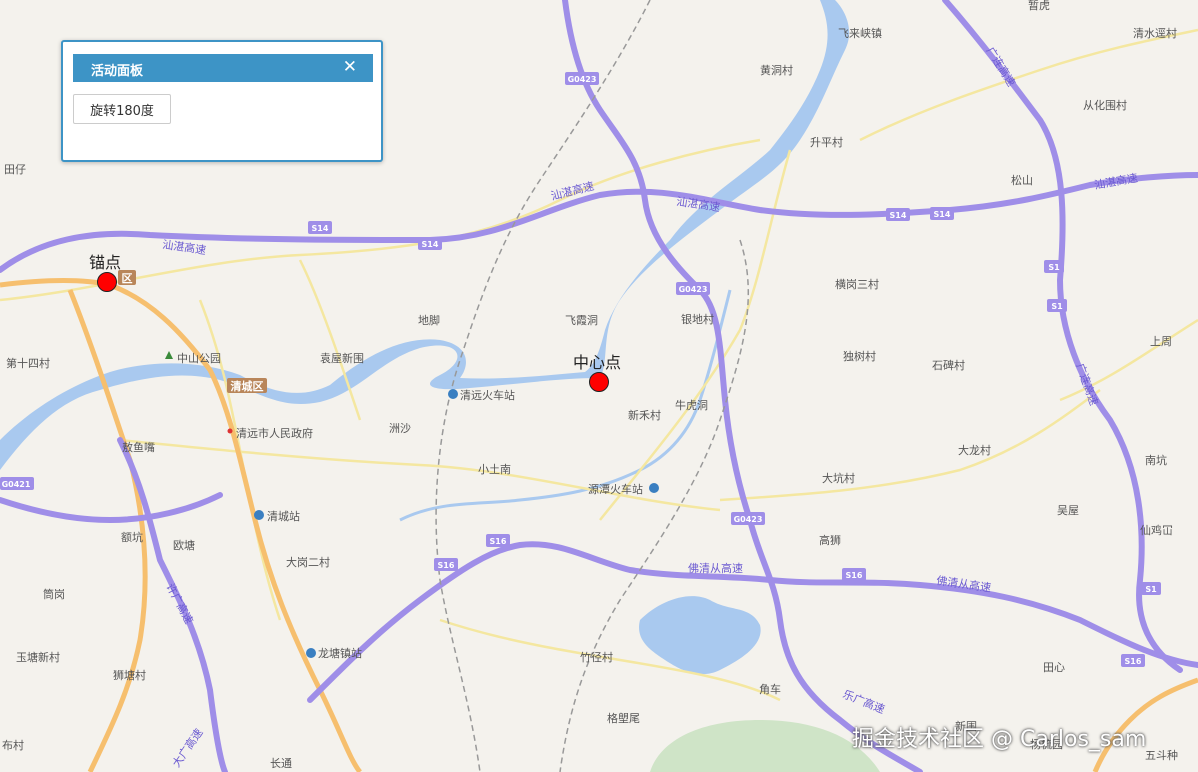 The width and height of the screenshot is (1198, 772). What do you see at coordinates (599, 222) in the screenshot?
I see `shan-zhan-expressway` at bounding box center [599, 222].